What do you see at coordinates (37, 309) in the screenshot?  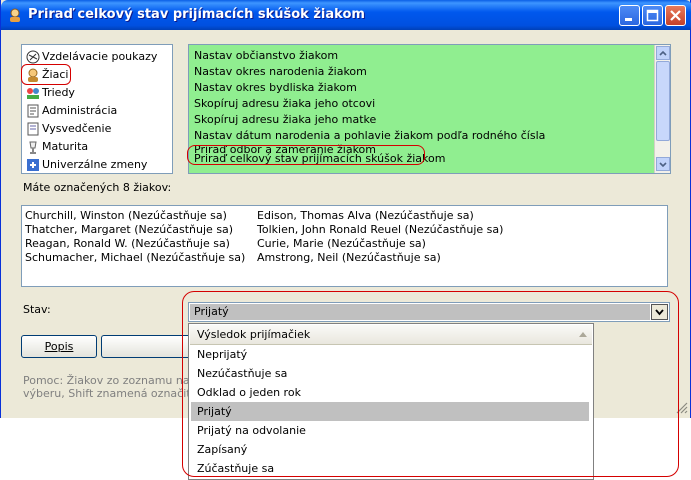 I see `stav-label: Stav:` at bounding box center [37, 309].